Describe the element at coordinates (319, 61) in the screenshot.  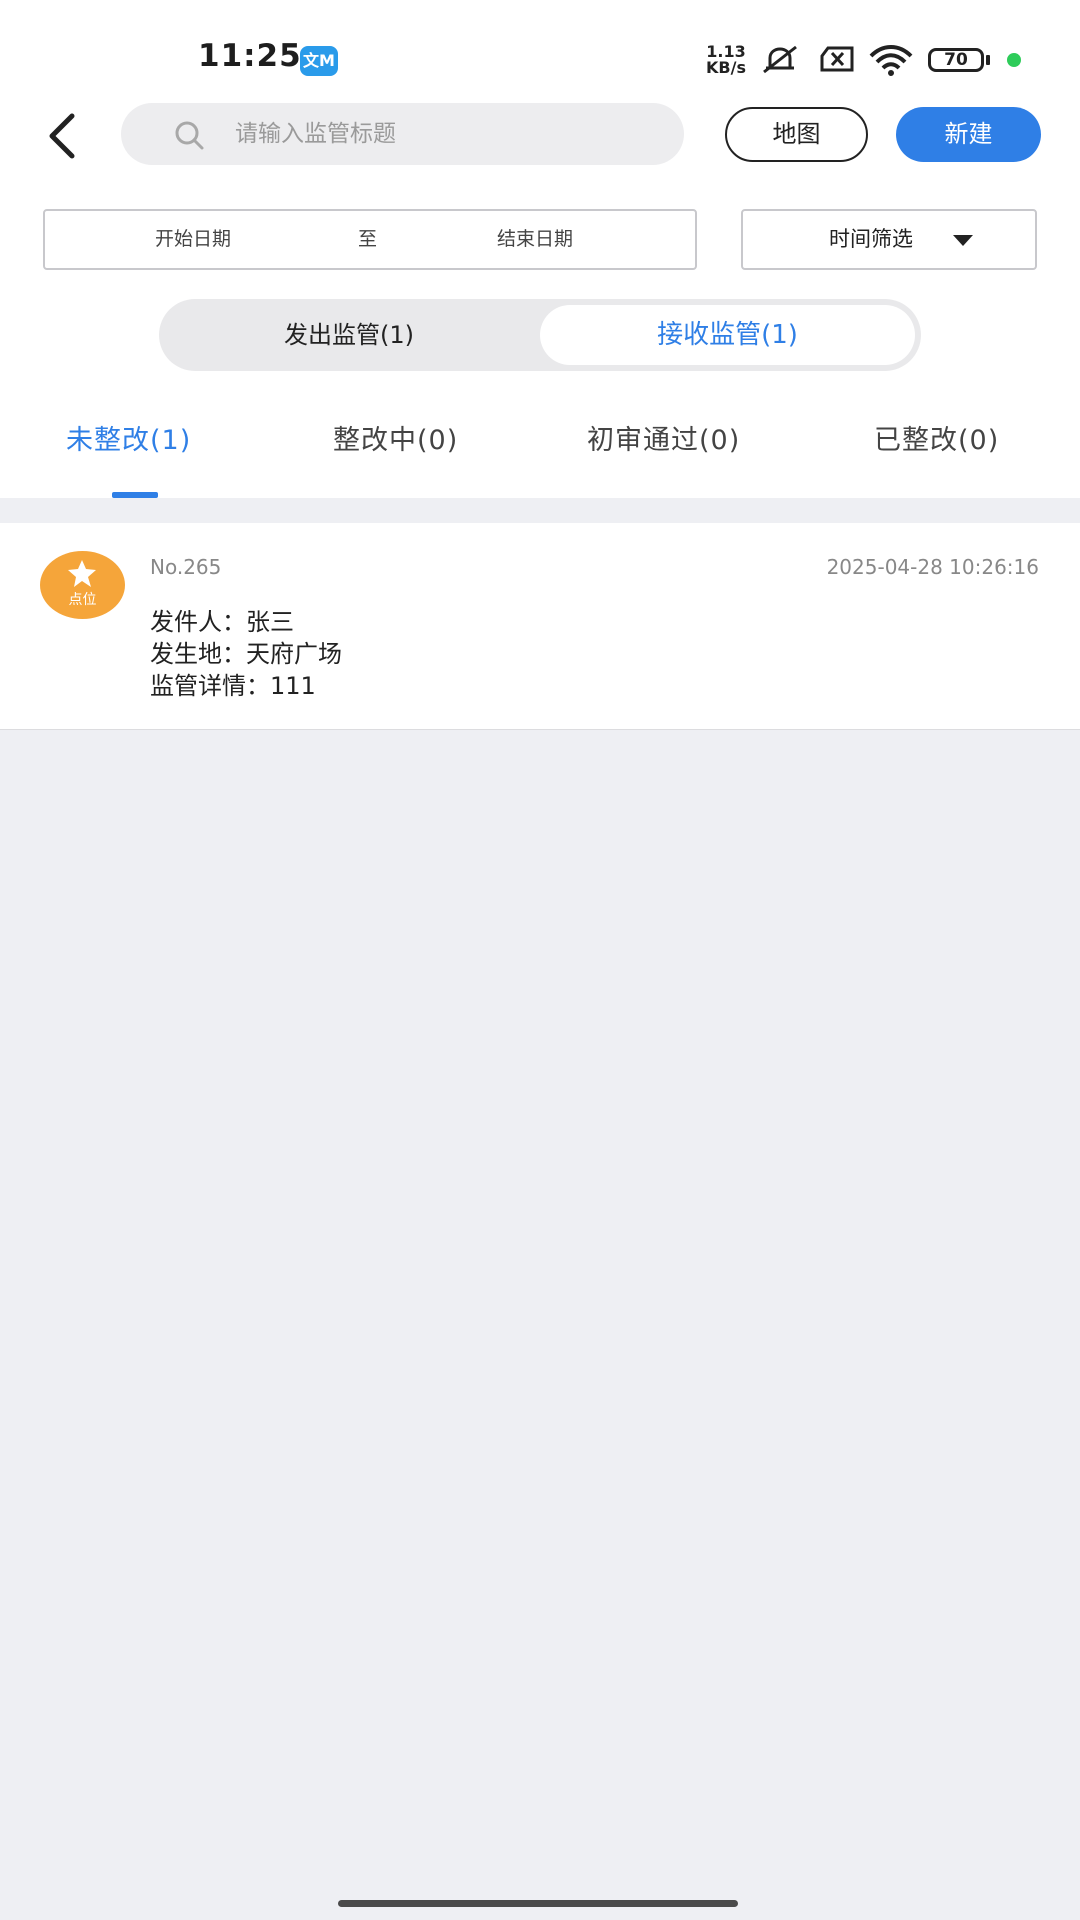
I see `app-notification-icon: 文M` at that location.